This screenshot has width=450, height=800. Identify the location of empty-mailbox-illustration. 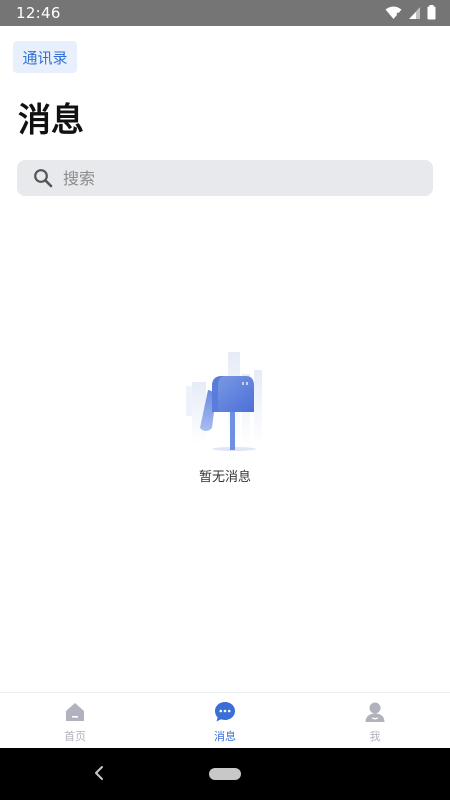
(225, 400).